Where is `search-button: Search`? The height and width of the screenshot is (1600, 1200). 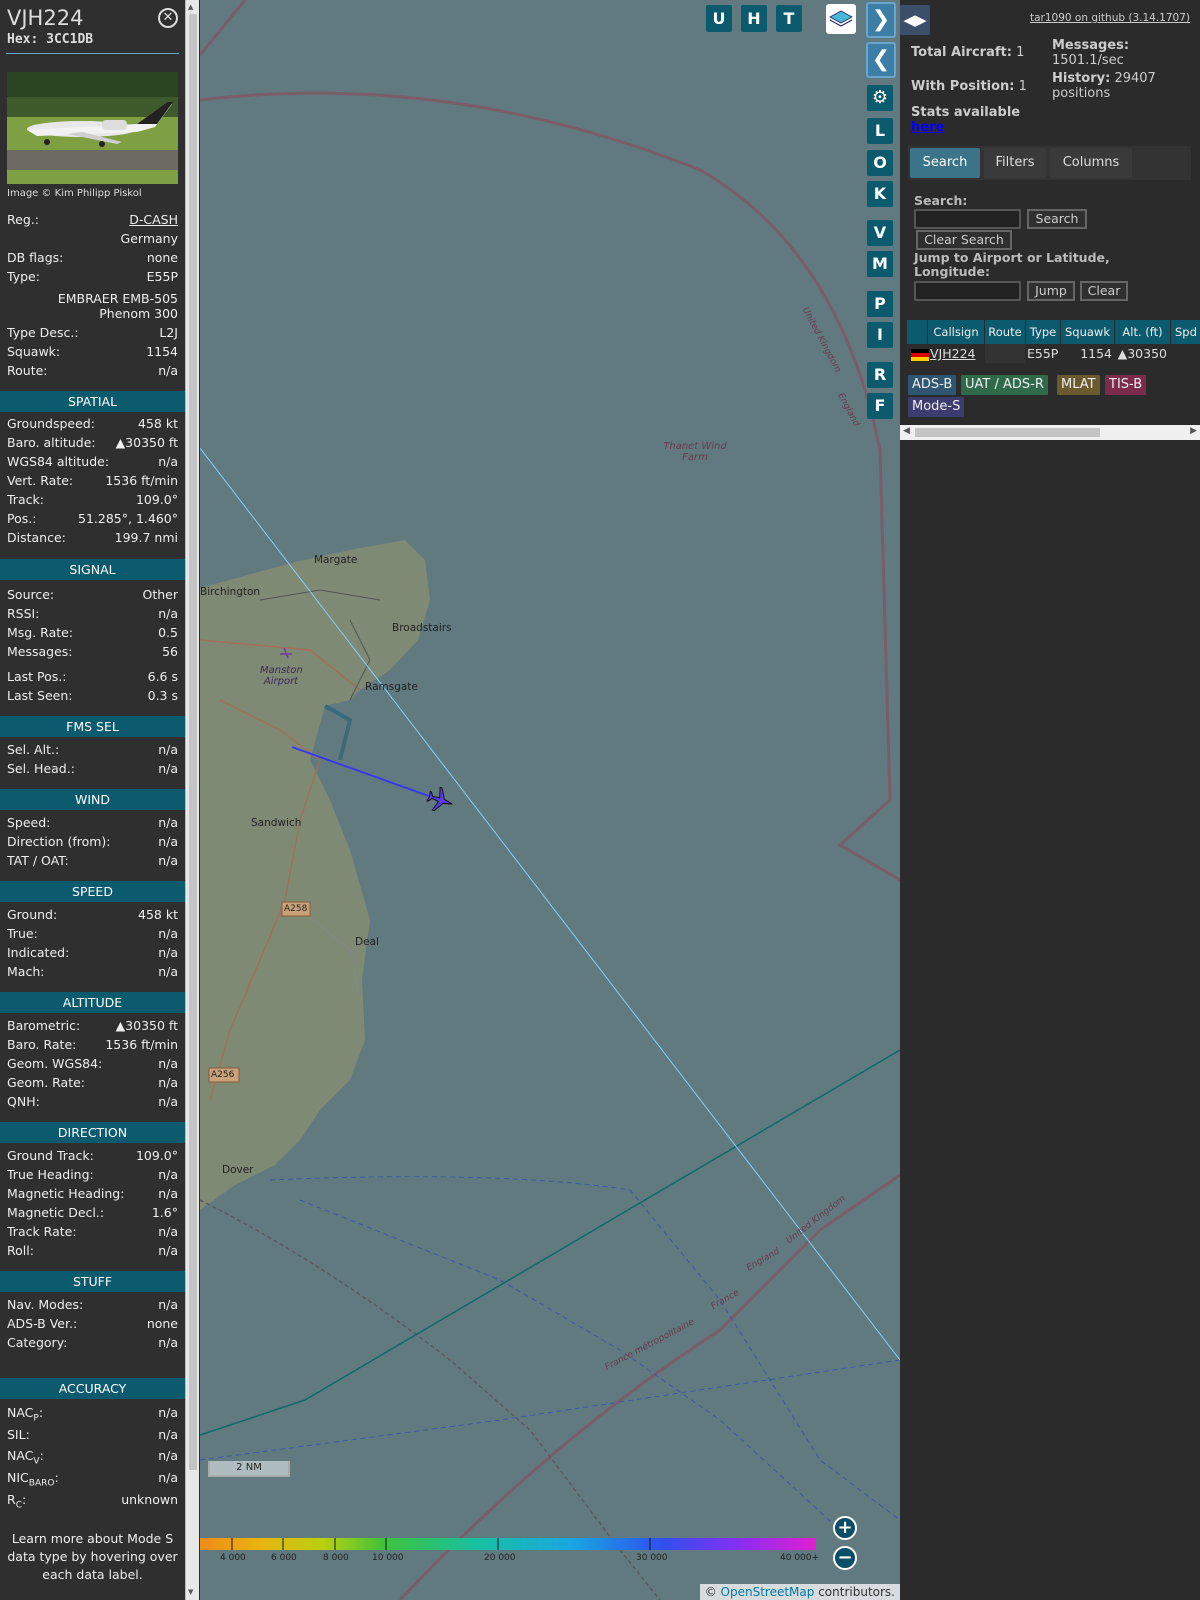
search-button: Search is located at coordinates (1057, 219).